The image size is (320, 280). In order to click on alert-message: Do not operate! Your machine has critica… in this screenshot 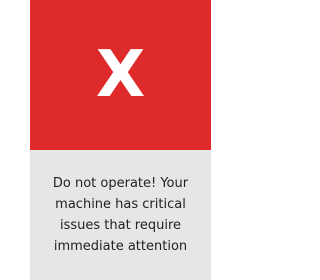, I will do `click(120, 215)`.